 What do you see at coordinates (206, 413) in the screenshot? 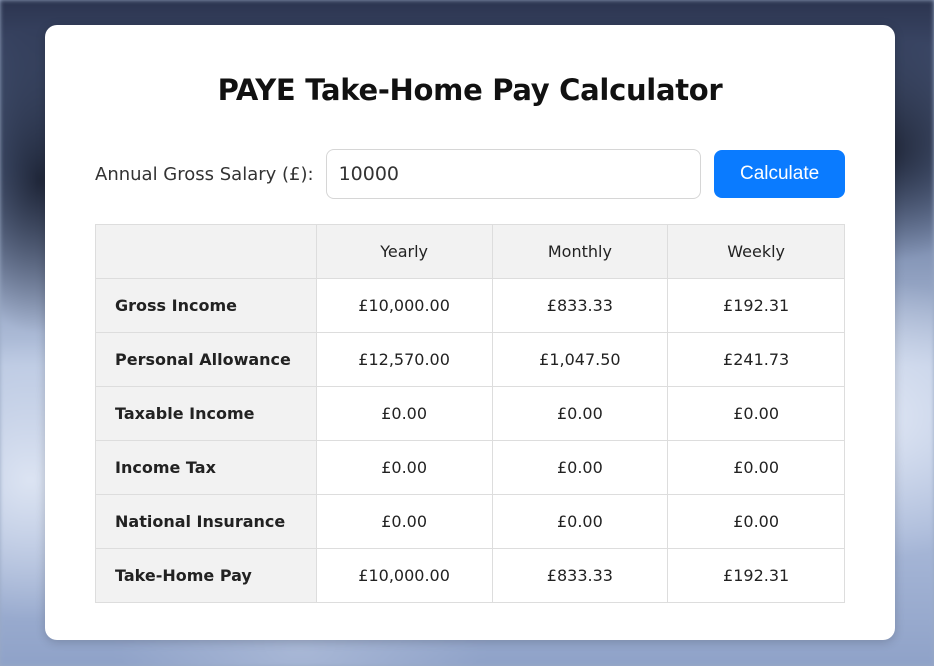
I see `row-label-taxable-income: Taxable Income` at bounding box center [206, 413].